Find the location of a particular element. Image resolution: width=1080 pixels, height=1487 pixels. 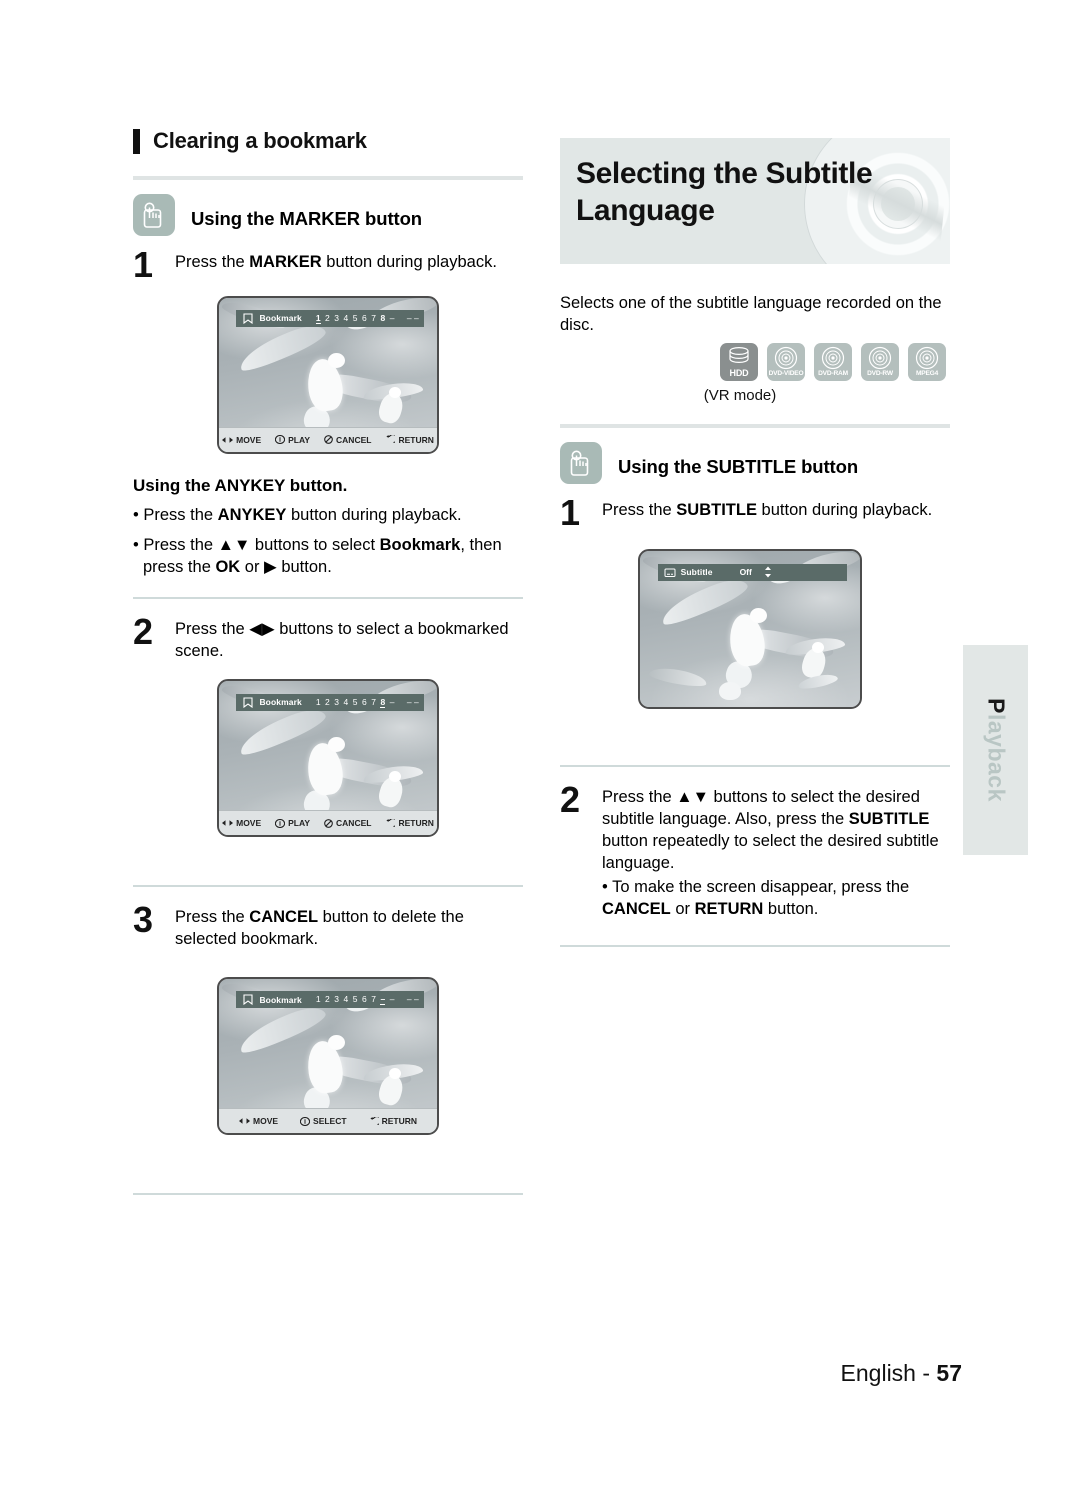

bullet-text: button during playback. is located at coordinates (374, 514).